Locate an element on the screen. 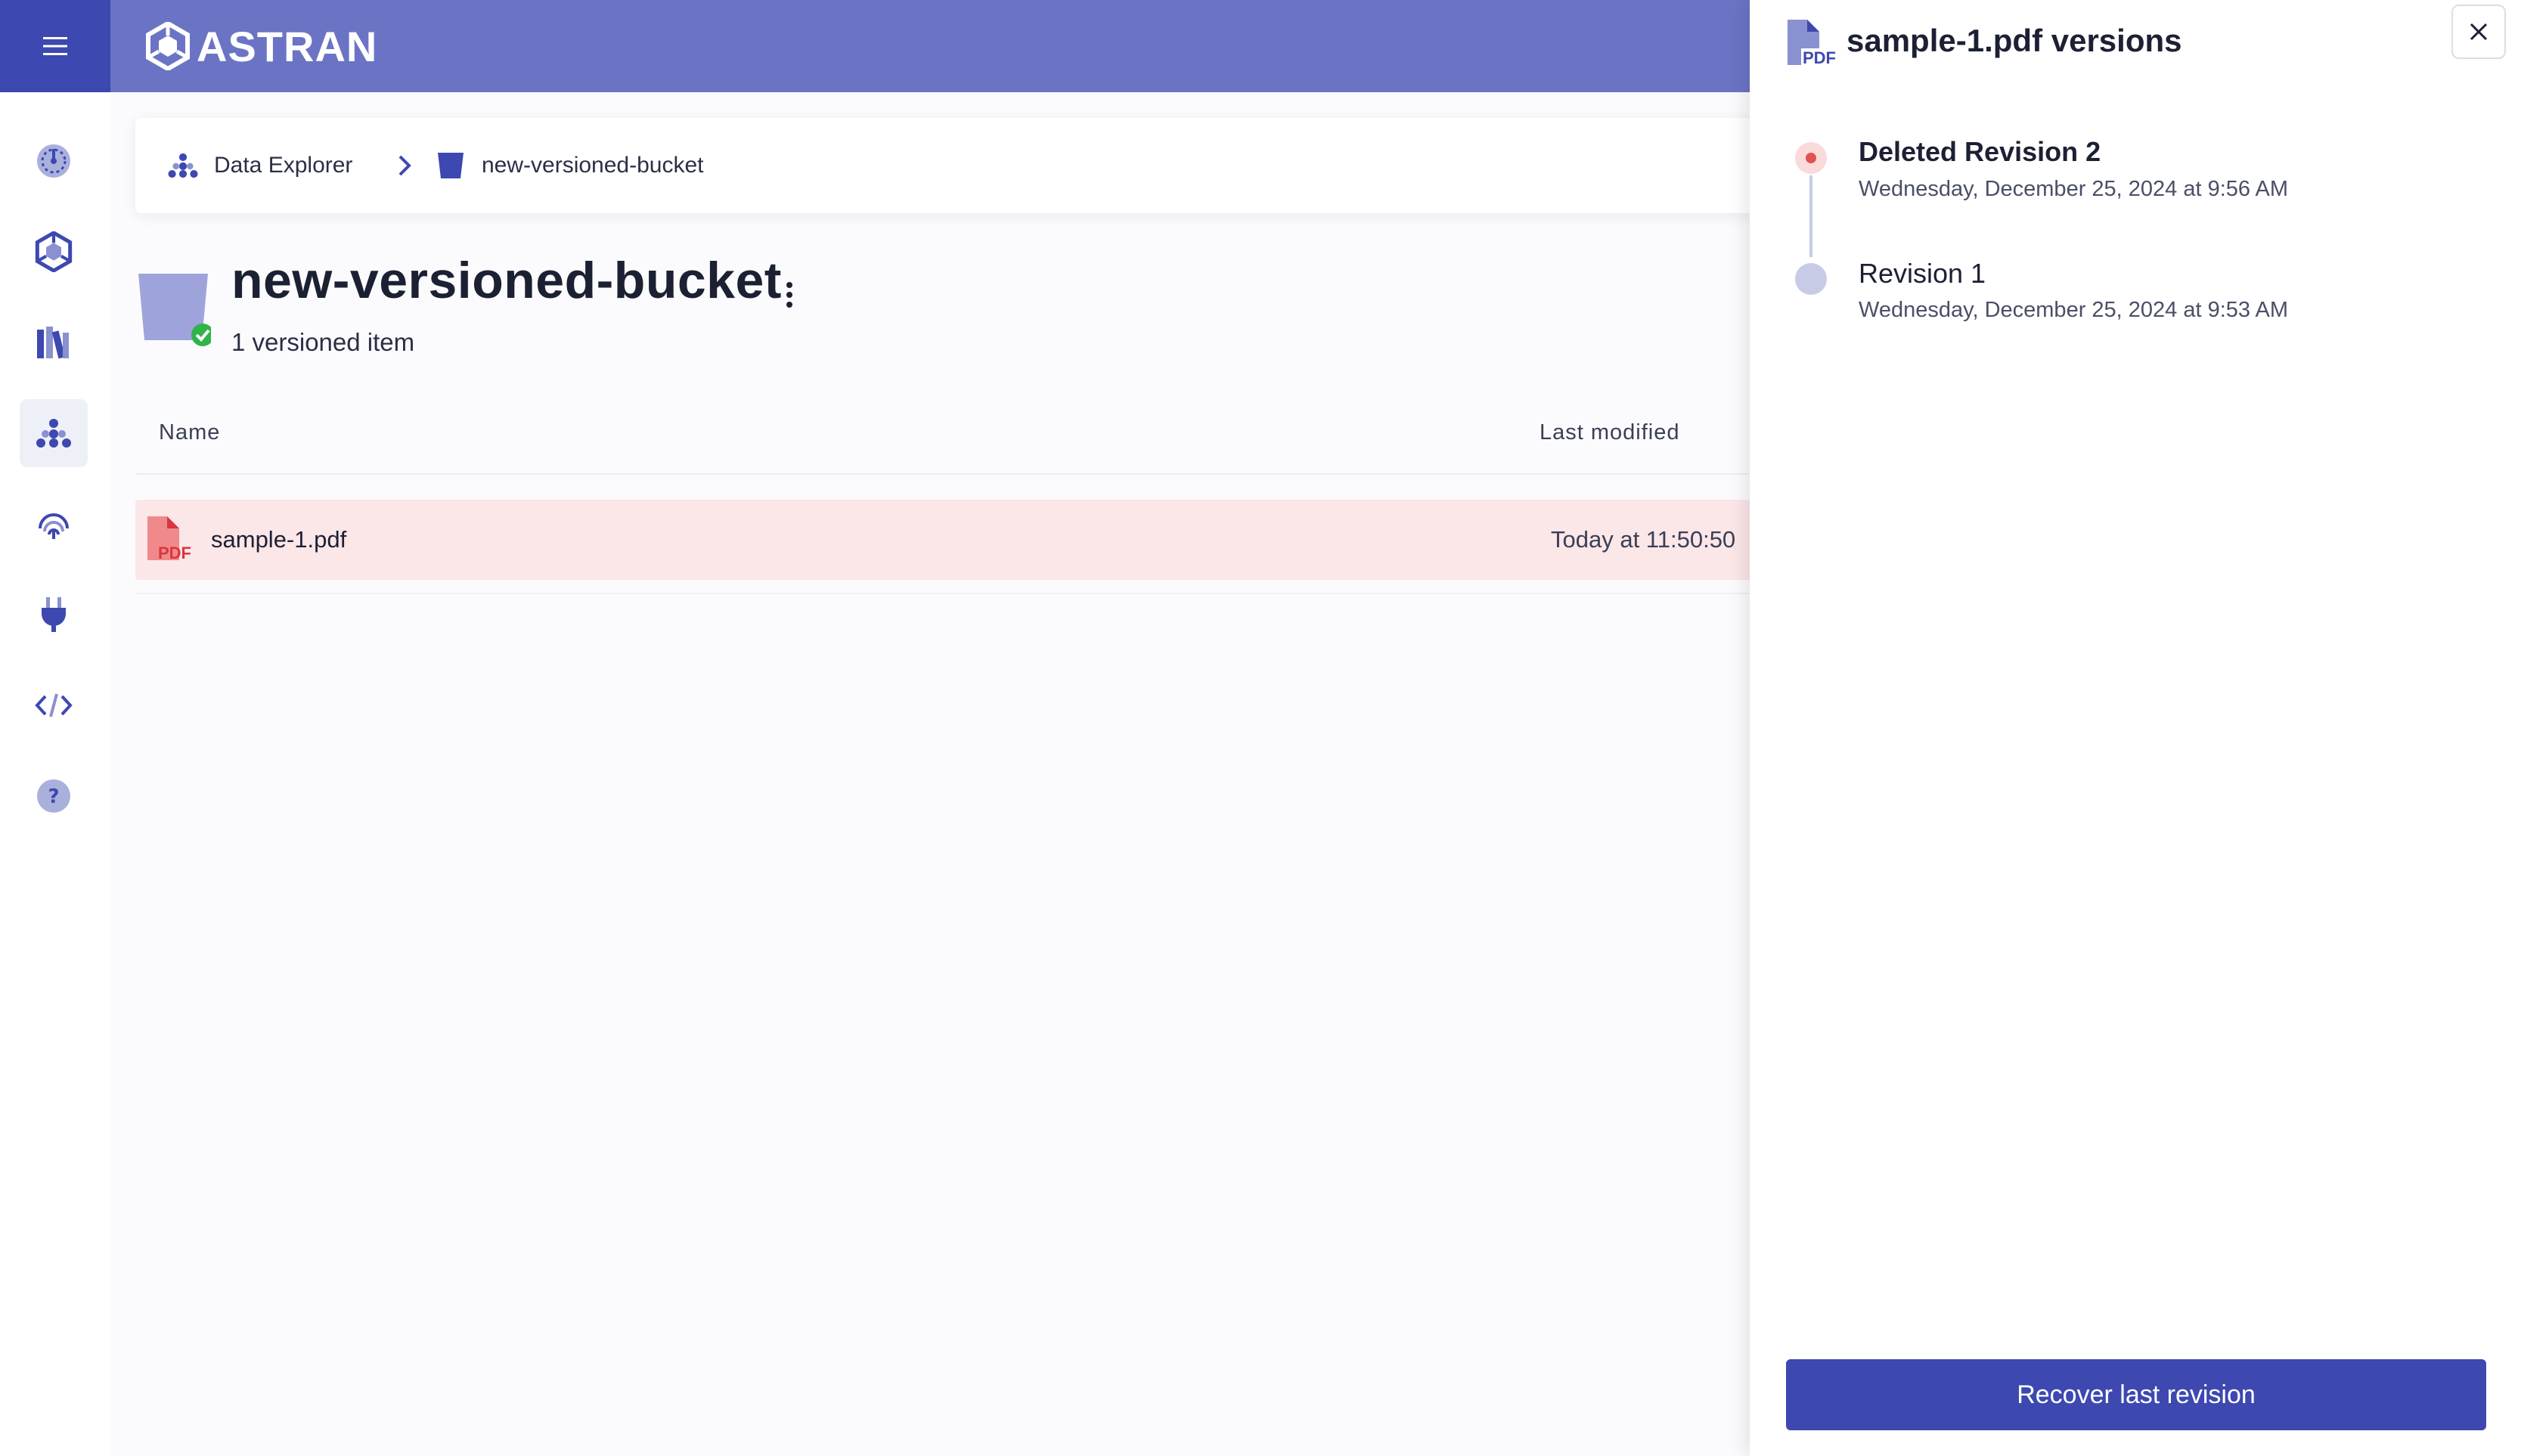 This screenshot has height=1456, width=2521. table-row: PDF sample-1.pdf Today at 11:50:50 is located at coordinates (967, 540).